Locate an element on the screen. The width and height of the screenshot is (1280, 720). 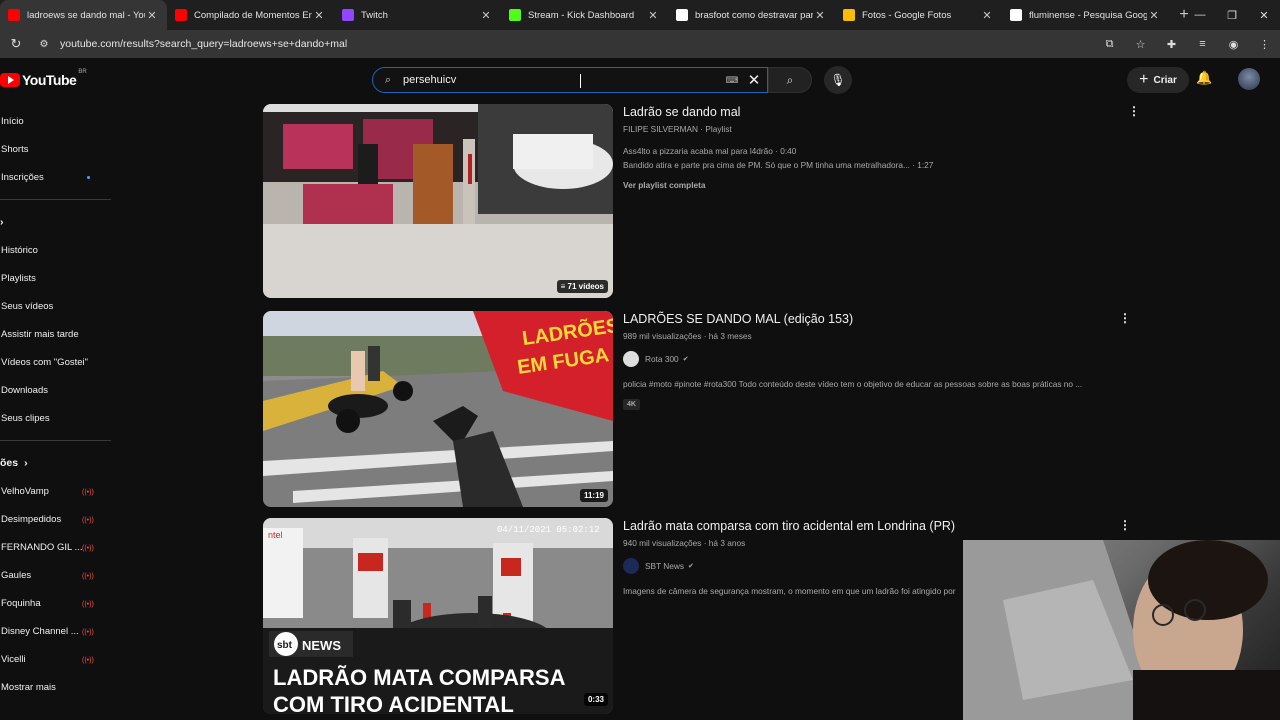
sidebar-item-subscription: Gaules ((•)) is located at coordinates (56, 575).